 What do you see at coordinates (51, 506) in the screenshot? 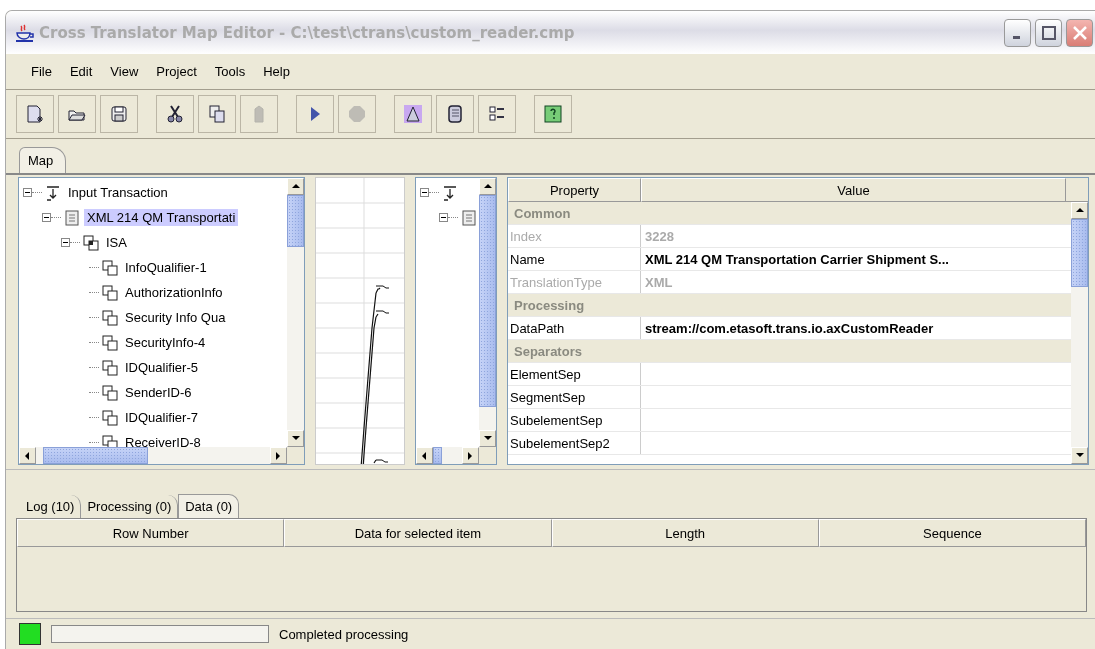
I see `tab: Log (10)` at bounding box center [51, 506].